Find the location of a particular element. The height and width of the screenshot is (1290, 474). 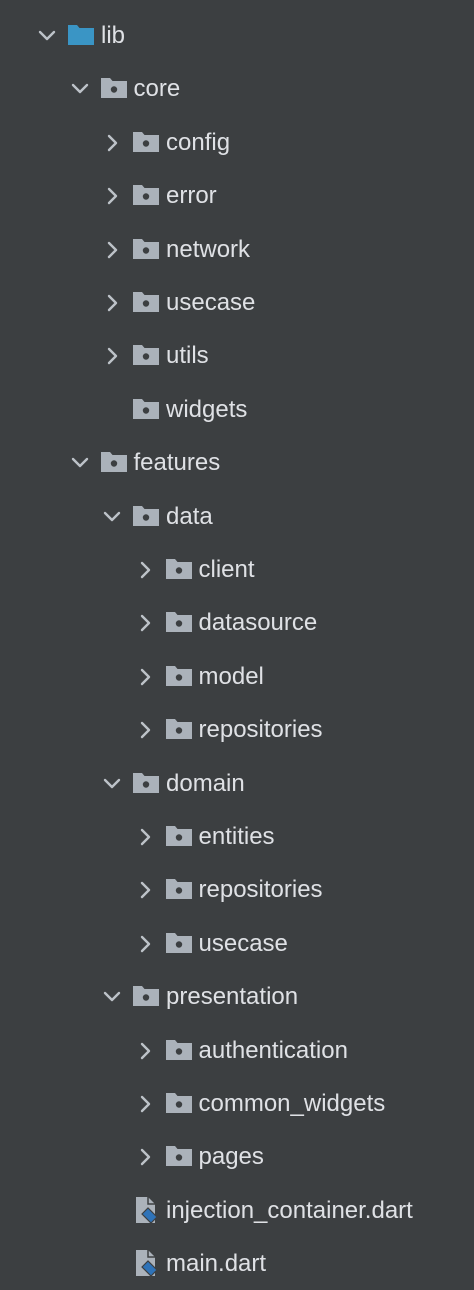

tree-item-authentication: authentication is located at coordinates (237, 1050).